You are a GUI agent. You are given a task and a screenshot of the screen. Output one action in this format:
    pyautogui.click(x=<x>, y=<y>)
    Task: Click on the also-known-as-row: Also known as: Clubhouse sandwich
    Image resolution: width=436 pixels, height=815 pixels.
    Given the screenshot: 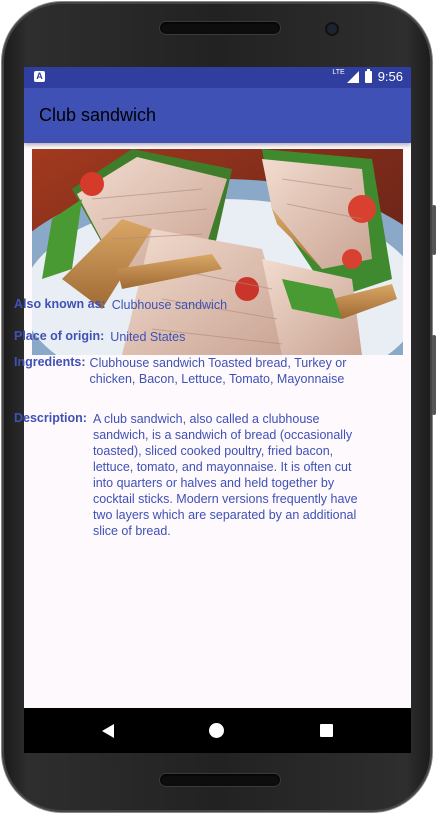 What is the action you would take?
    pyautogui.click(x=120, y=305)
    